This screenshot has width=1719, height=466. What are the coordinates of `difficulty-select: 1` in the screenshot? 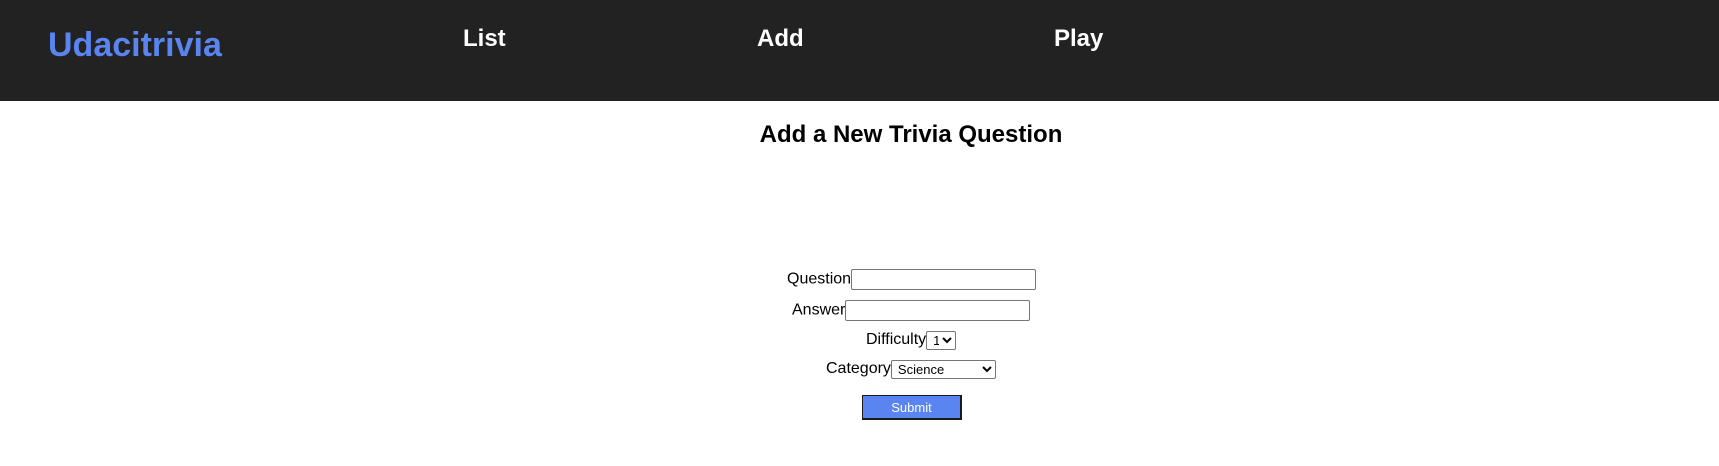 It's located at (941, 340).